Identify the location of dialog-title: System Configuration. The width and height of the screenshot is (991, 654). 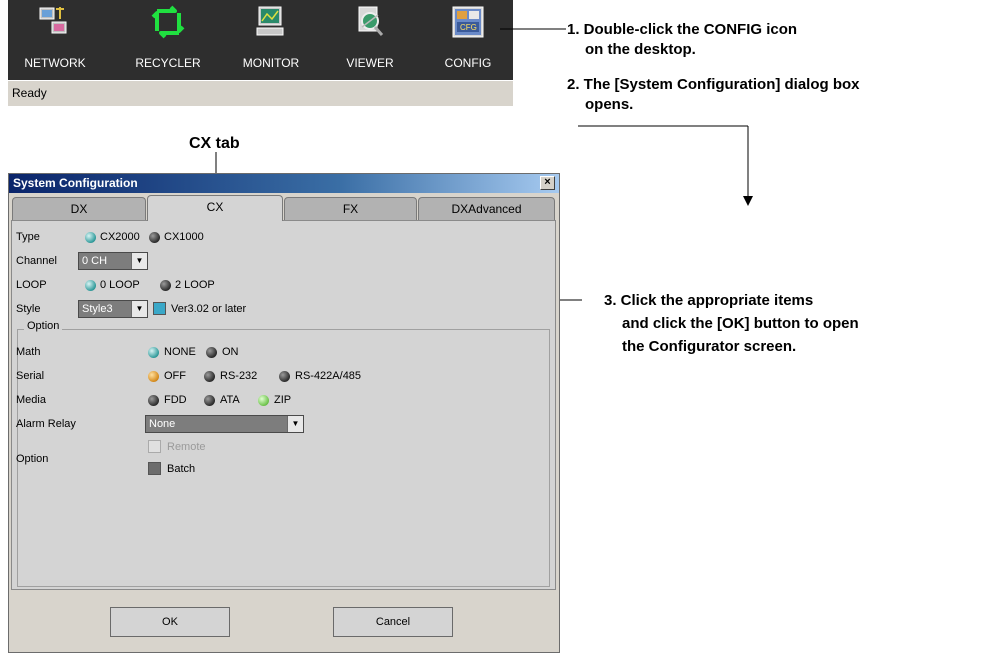
(75, 183).